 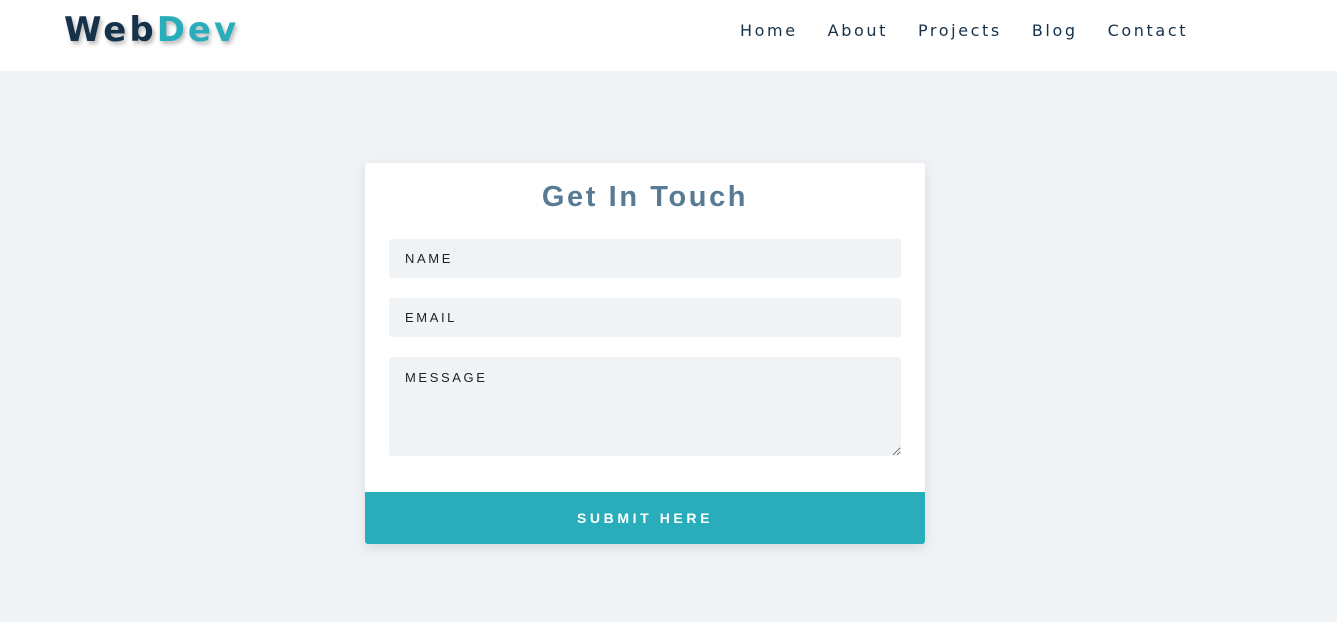 I want to click on nav-link-blog: Blog, so click(x=1055, y=31).